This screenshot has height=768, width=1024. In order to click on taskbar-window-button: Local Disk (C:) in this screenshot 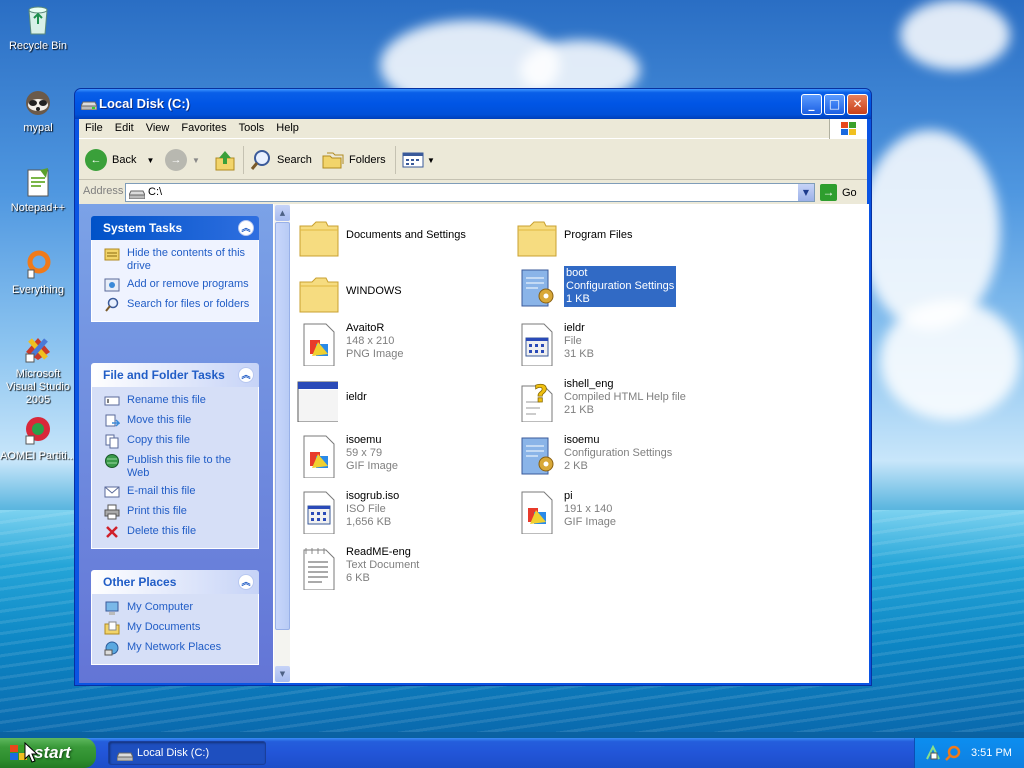, I will do `click(187, 753)`.